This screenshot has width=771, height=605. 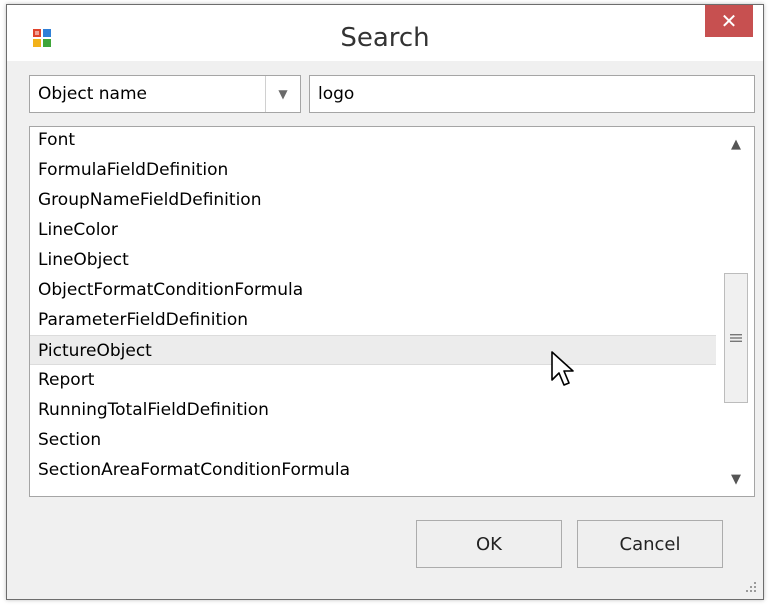 I want to click on dialog-title: Search, so click(x=385, y=38).